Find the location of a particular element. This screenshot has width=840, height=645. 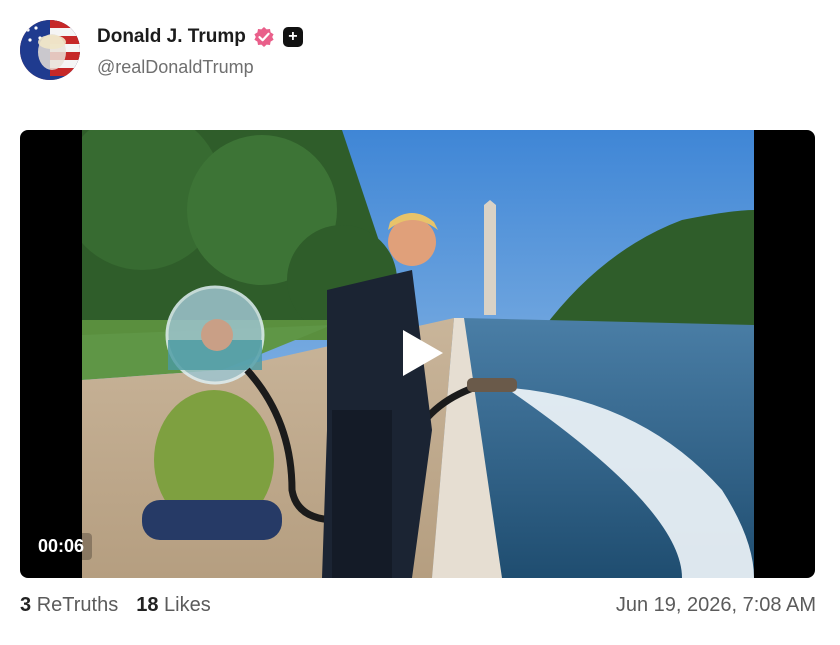

verified-badge-icon is located at coordinates (264, 37).